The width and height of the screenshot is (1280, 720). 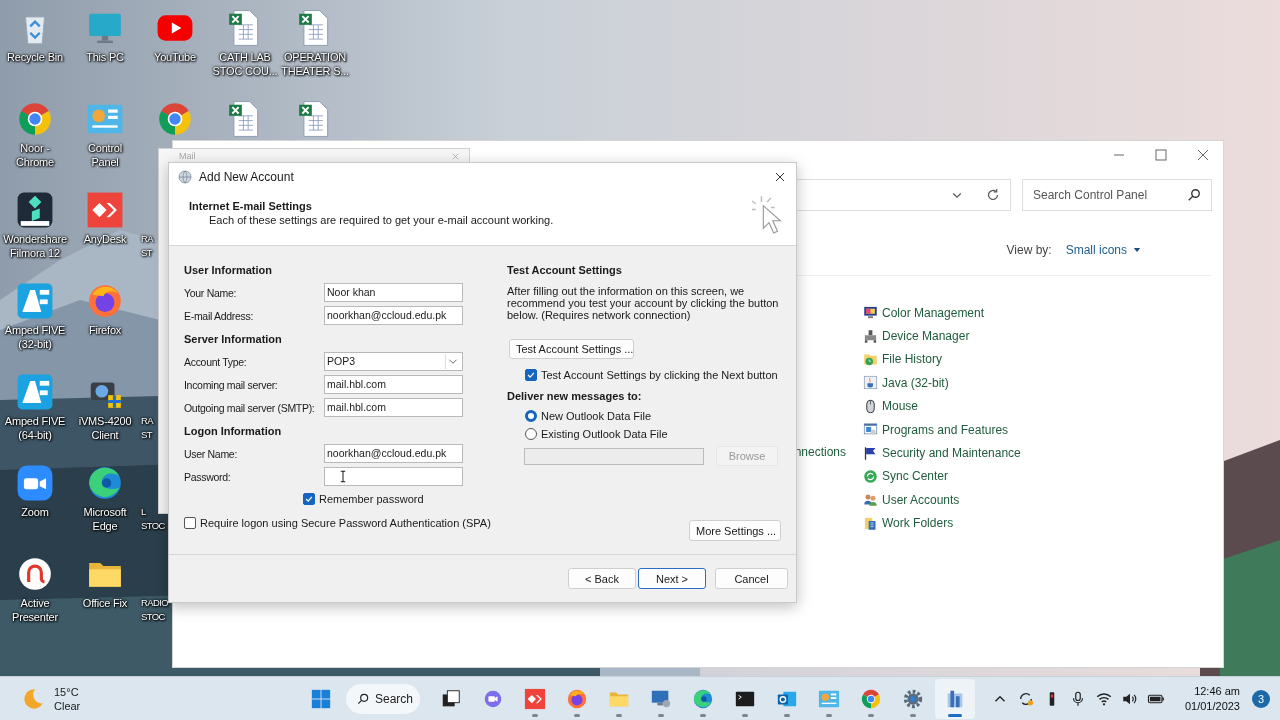 What do you see at coordinates (870, 453) in the screenshot?
I see `flag-icon` at bounding box center [870, 453].